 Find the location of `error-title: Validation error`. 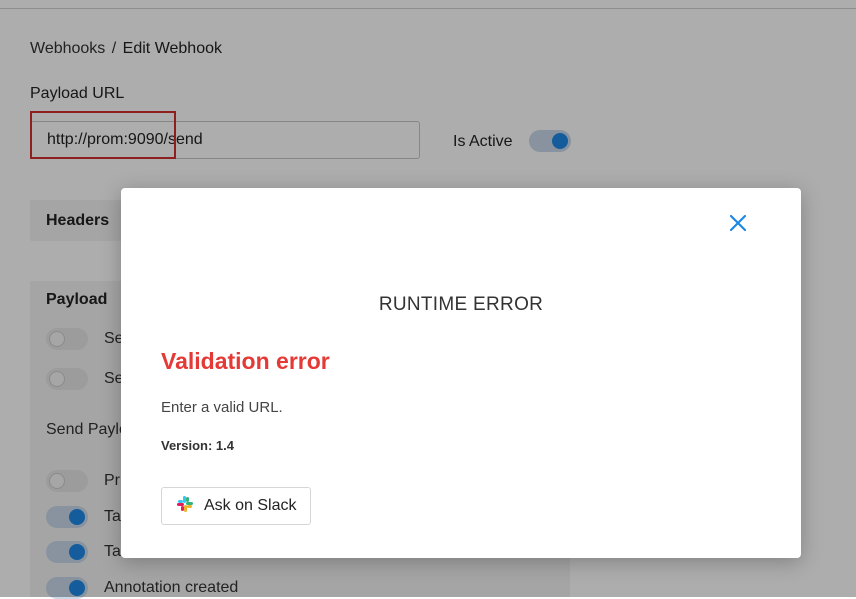

error-title: Validation error is located at coordinates (245, 361).